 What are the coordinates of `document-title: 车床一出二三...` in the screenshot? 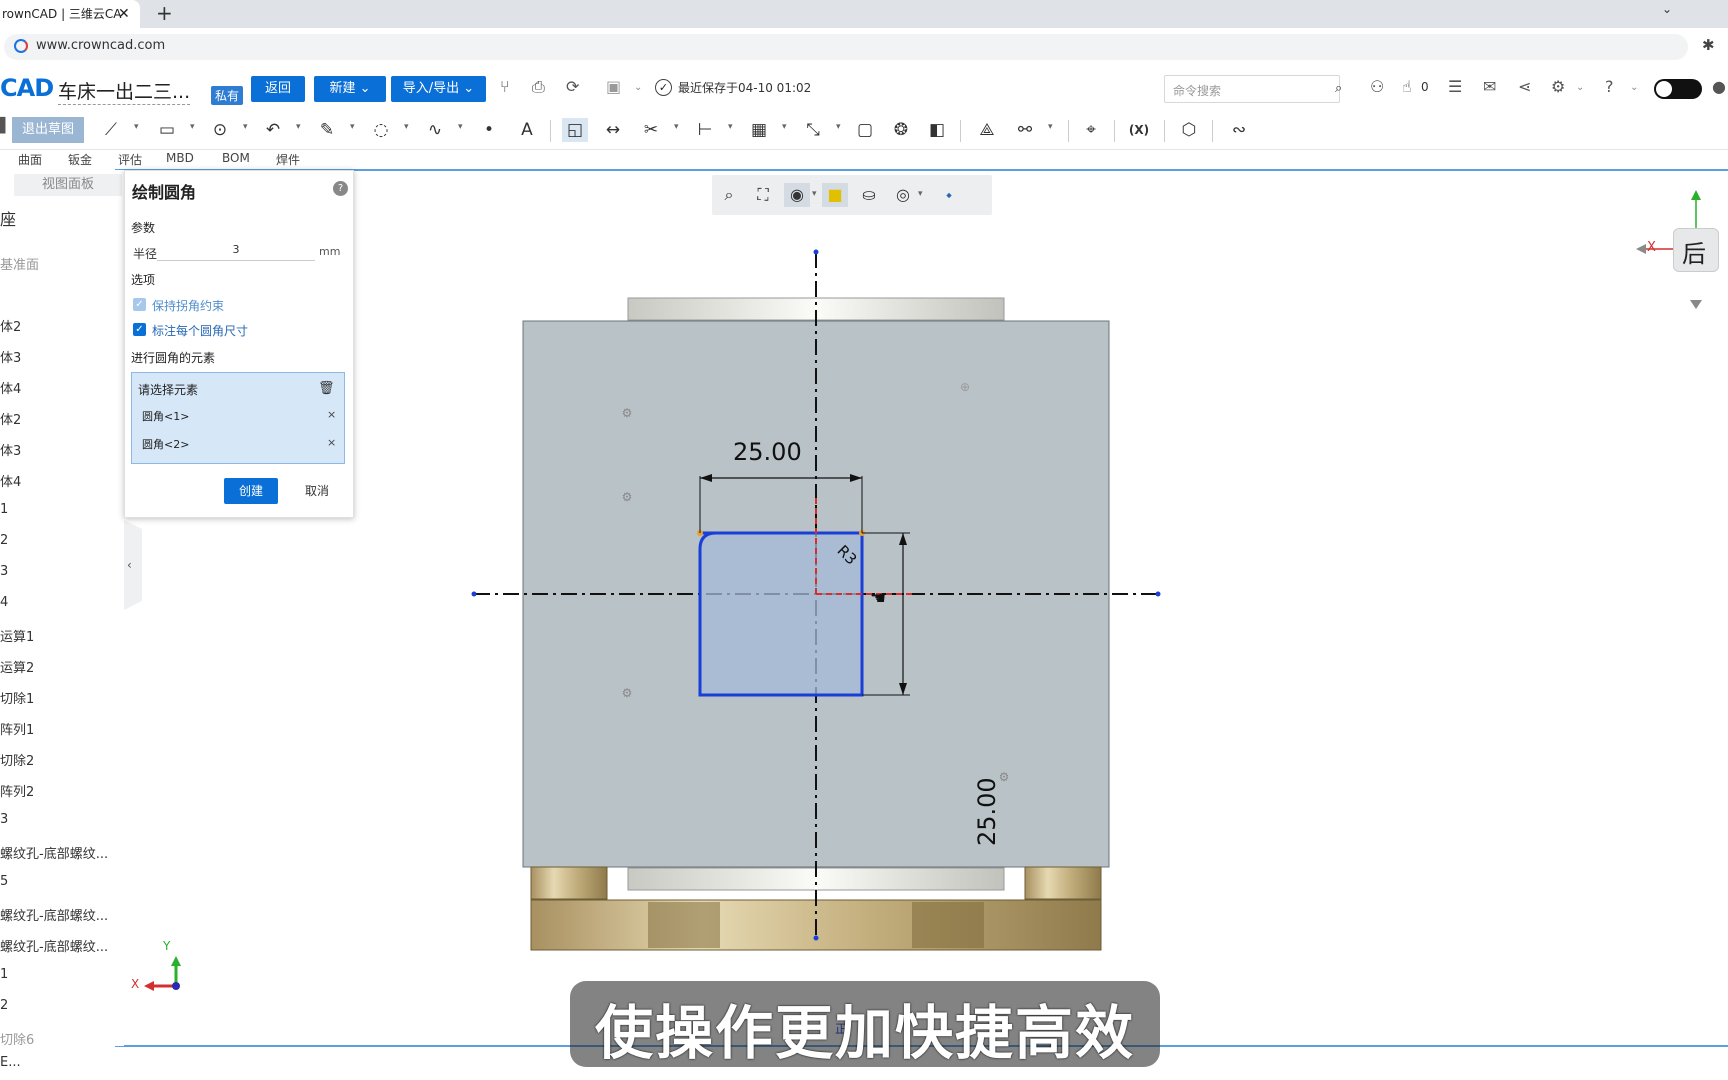 It's located at (124, 91).